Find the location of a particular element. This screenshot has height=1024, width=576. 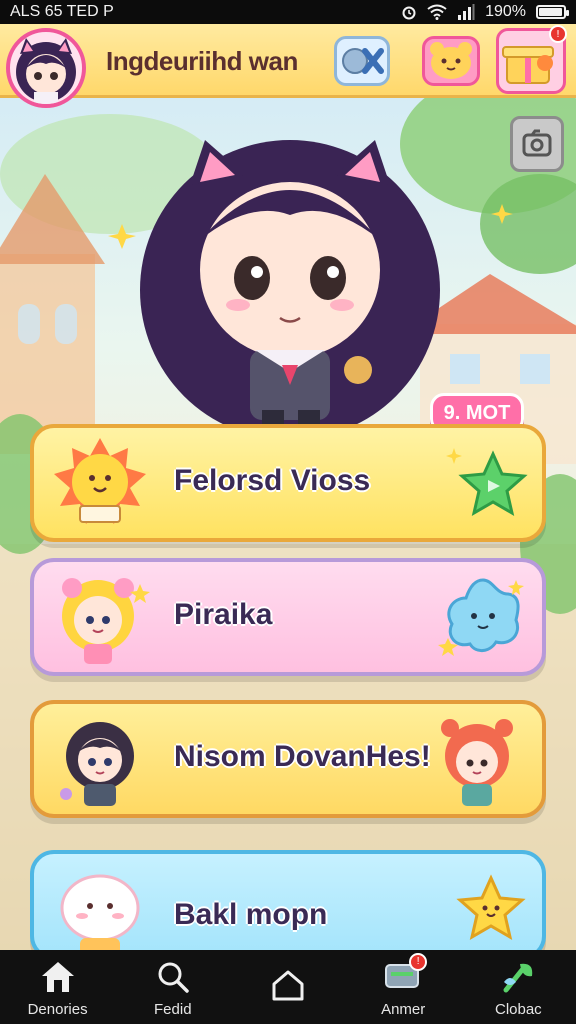

blue-star-mascot-icon is located at coordinates (481, 617).